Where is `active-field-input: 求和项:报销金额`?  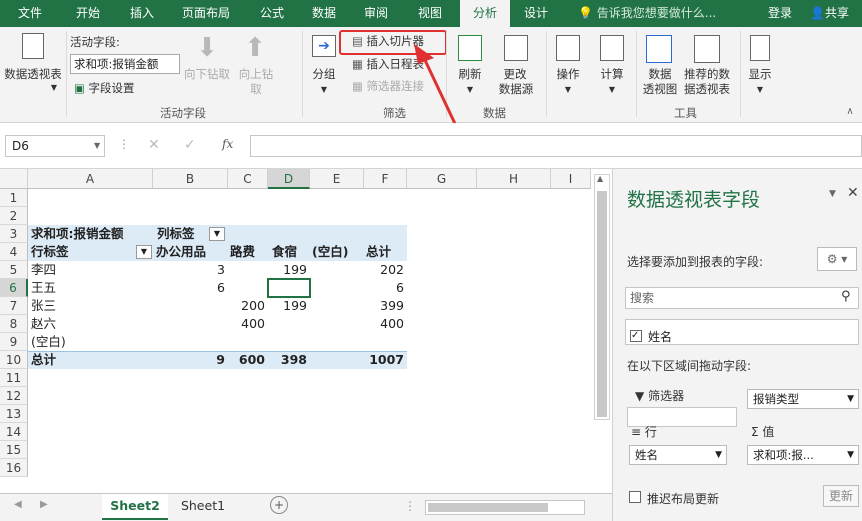 active-field-input: 求和项:报销金额 is located at coordinates (125, 64).